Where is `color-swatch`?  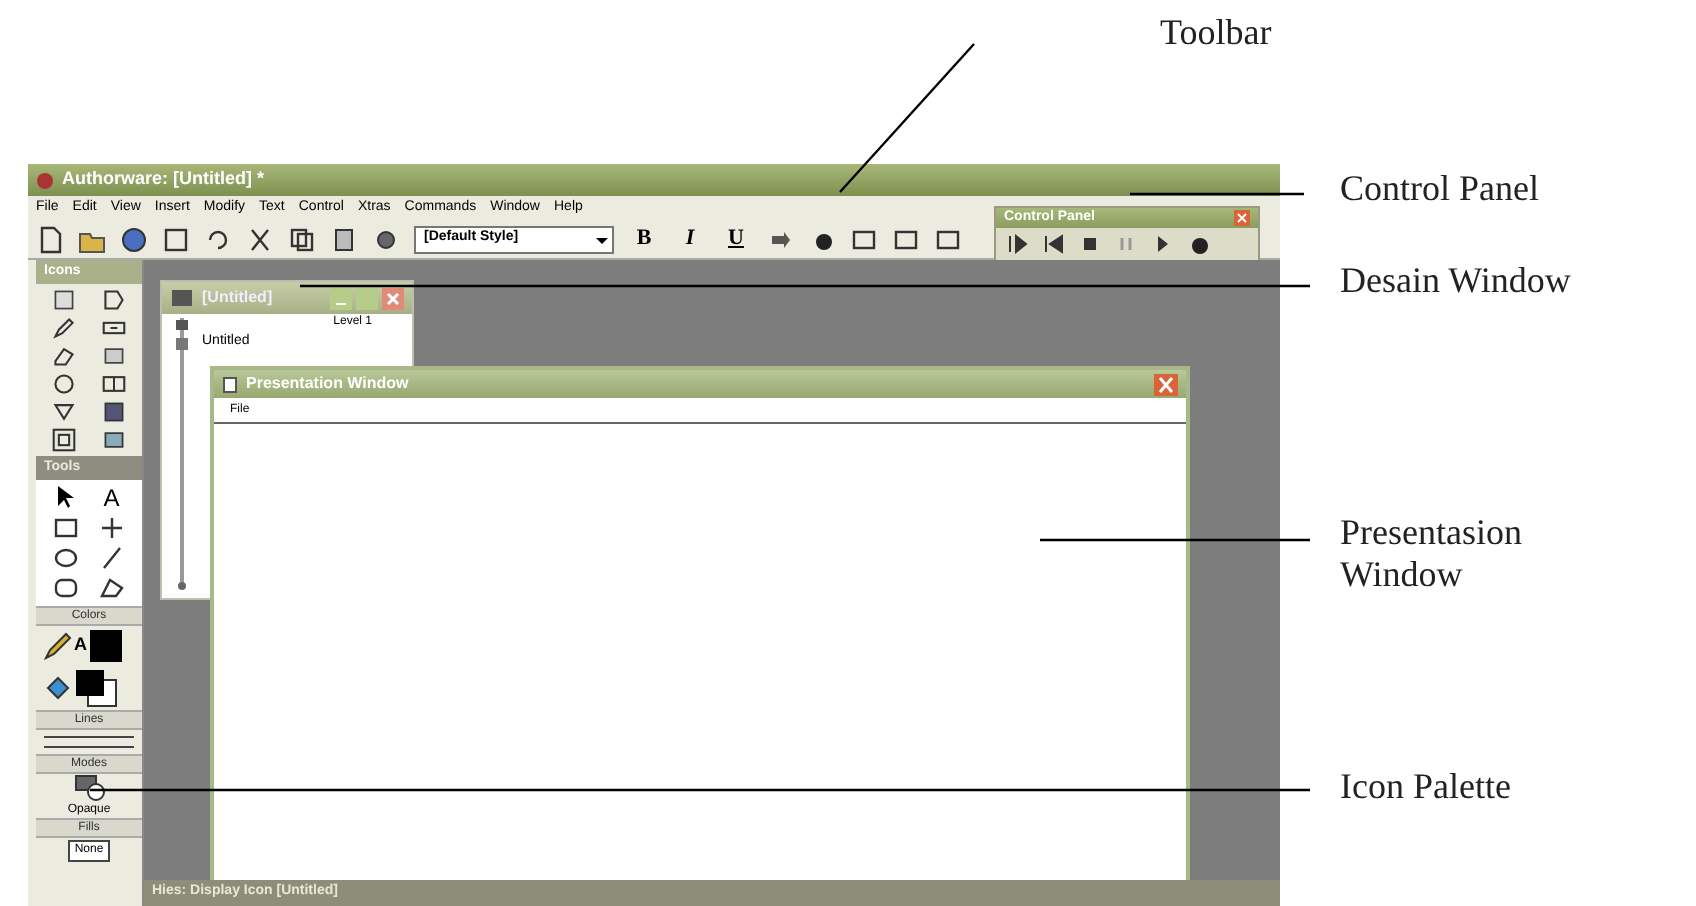 color-swatch is located at coordinates (105, 646).